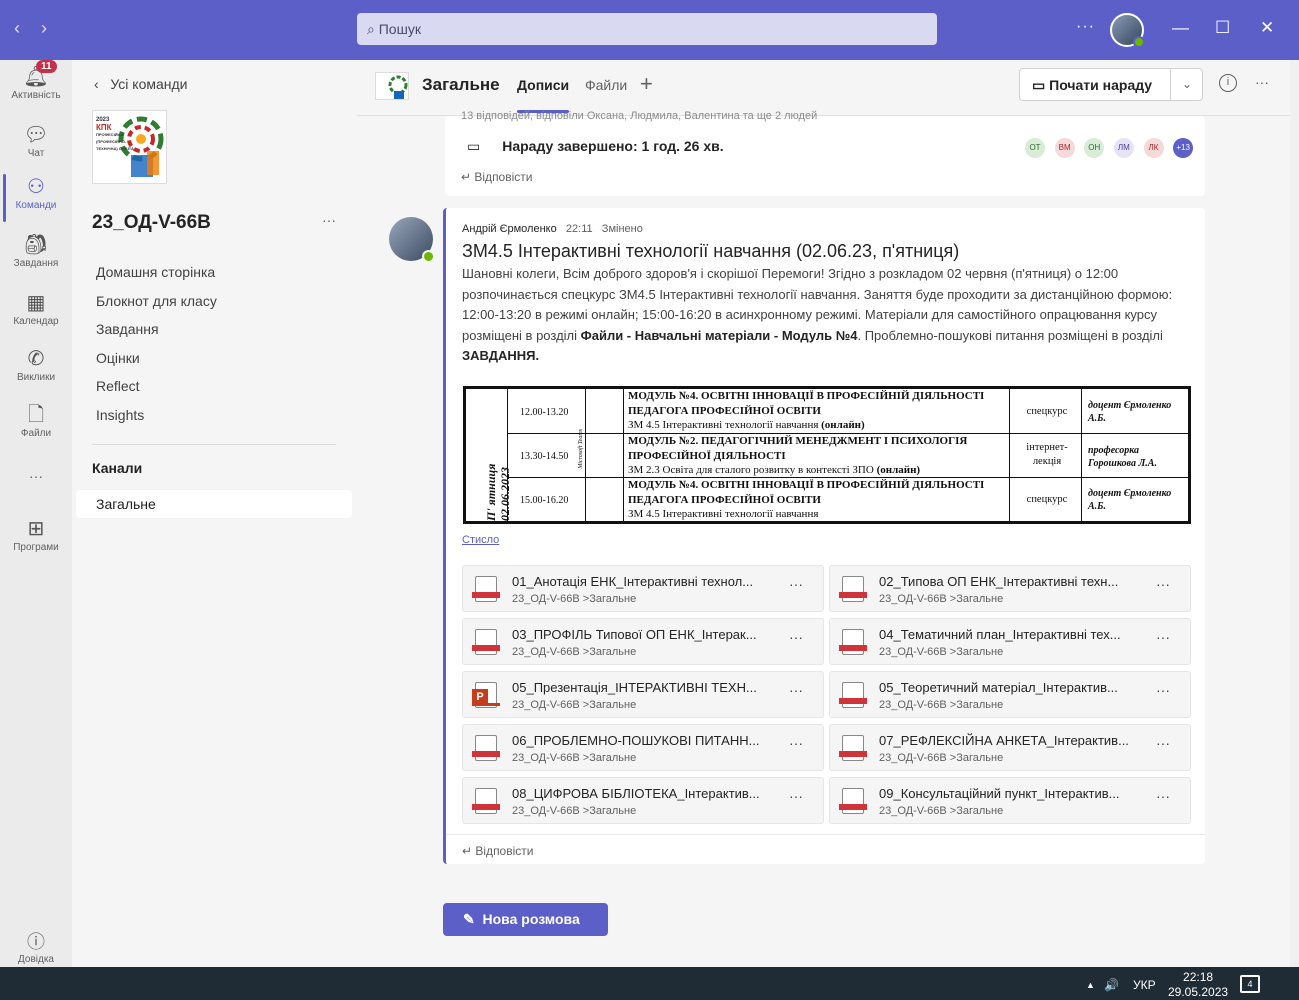  I want to click on collapse-link: Стисло, so click(480, 540).